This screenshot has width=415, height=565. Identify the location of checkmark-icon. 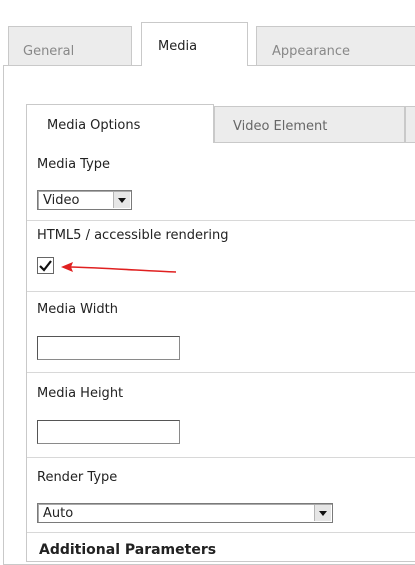
(45, 265).